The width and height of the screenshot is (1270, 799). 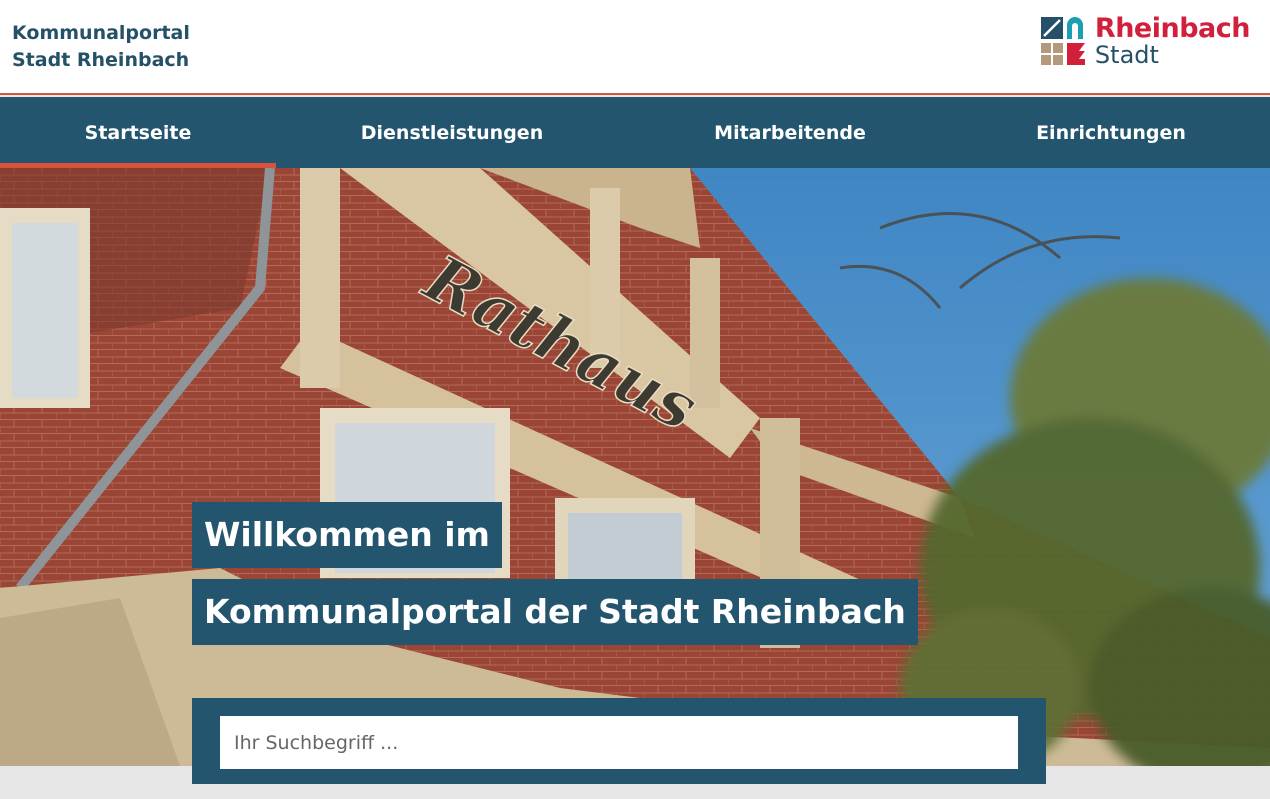 I want to click on city-logo-icon, so click(x=1062, y=41).